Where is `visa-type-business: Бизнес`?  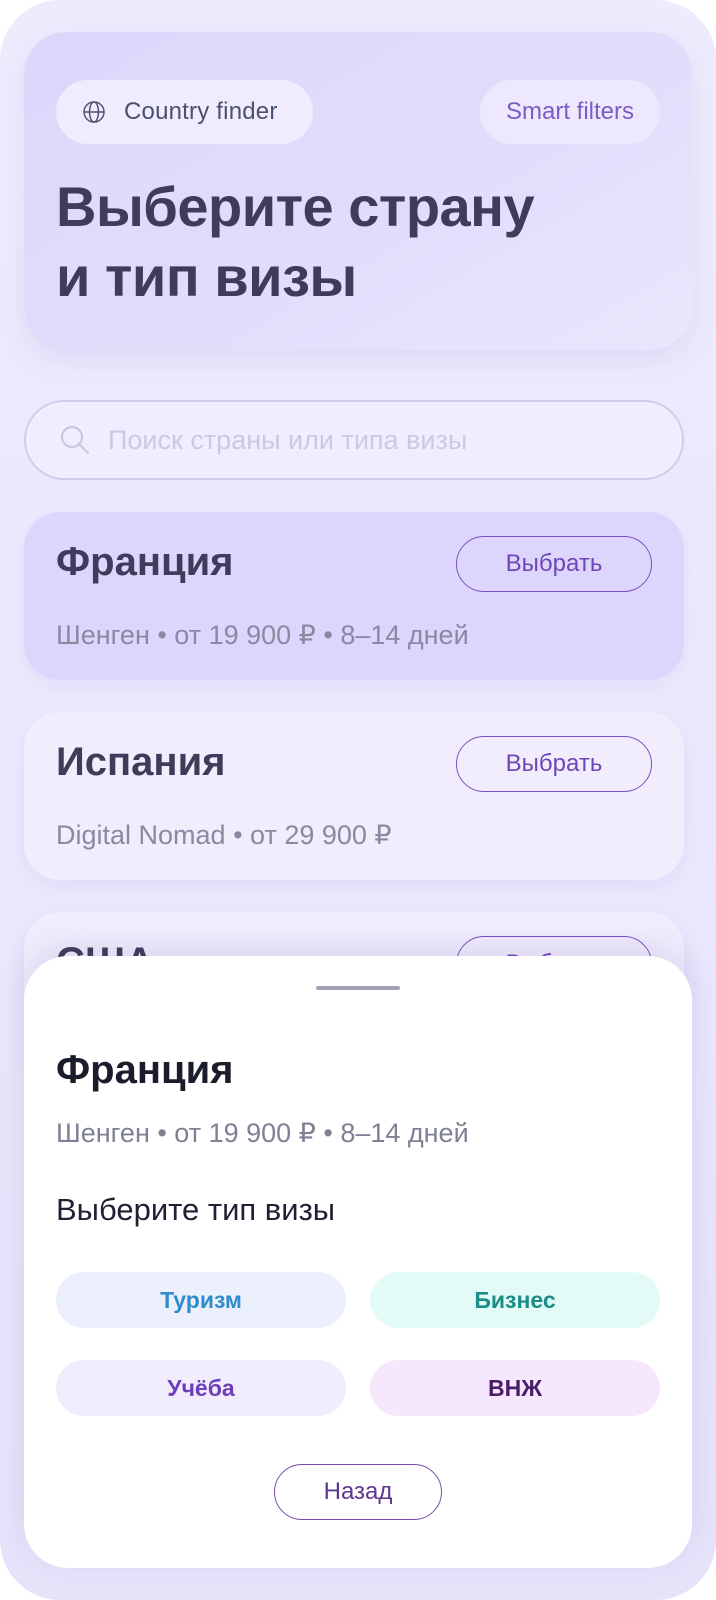
visa-type-business: Бизнес is located at coordinates (515, 1300).